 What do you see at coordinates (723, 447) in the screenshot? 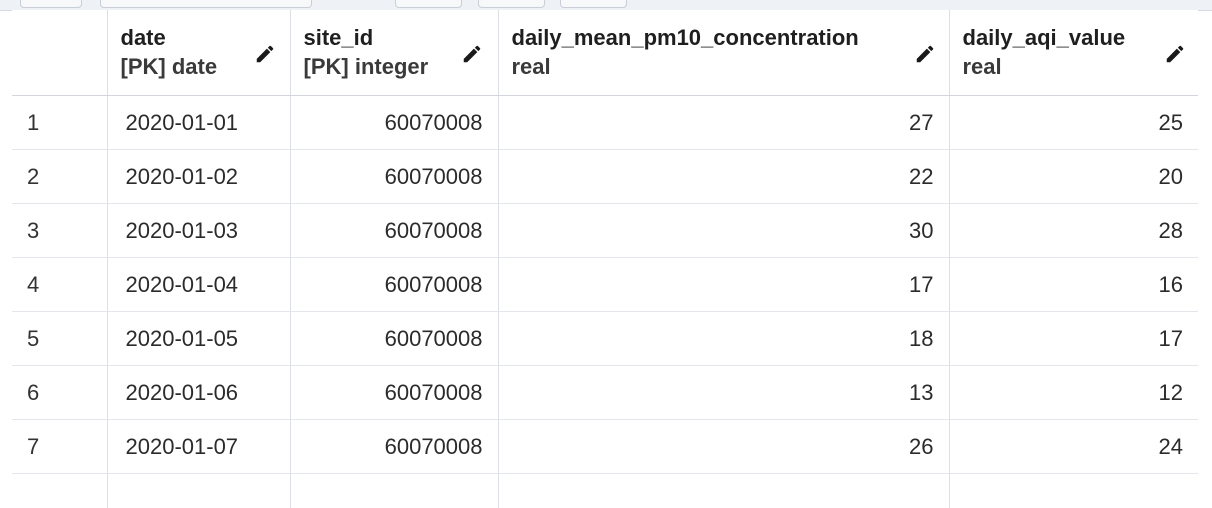
I see `cell-pm10: 26` at bounding box center [723, 447].